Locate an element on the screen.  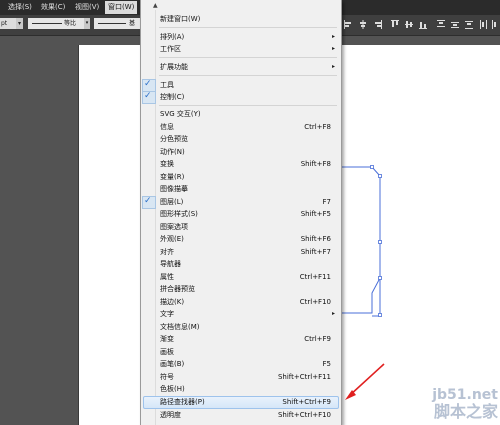
menu-item-actions: 动作(N) is located at coordinates (241, 152).